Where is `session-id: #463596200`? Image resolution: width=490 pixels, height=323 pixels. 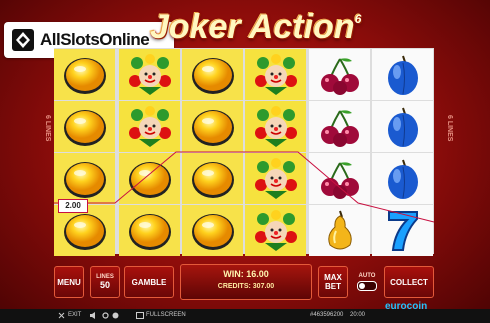 session-id: #463596200 is located at coordinates (327, 315).